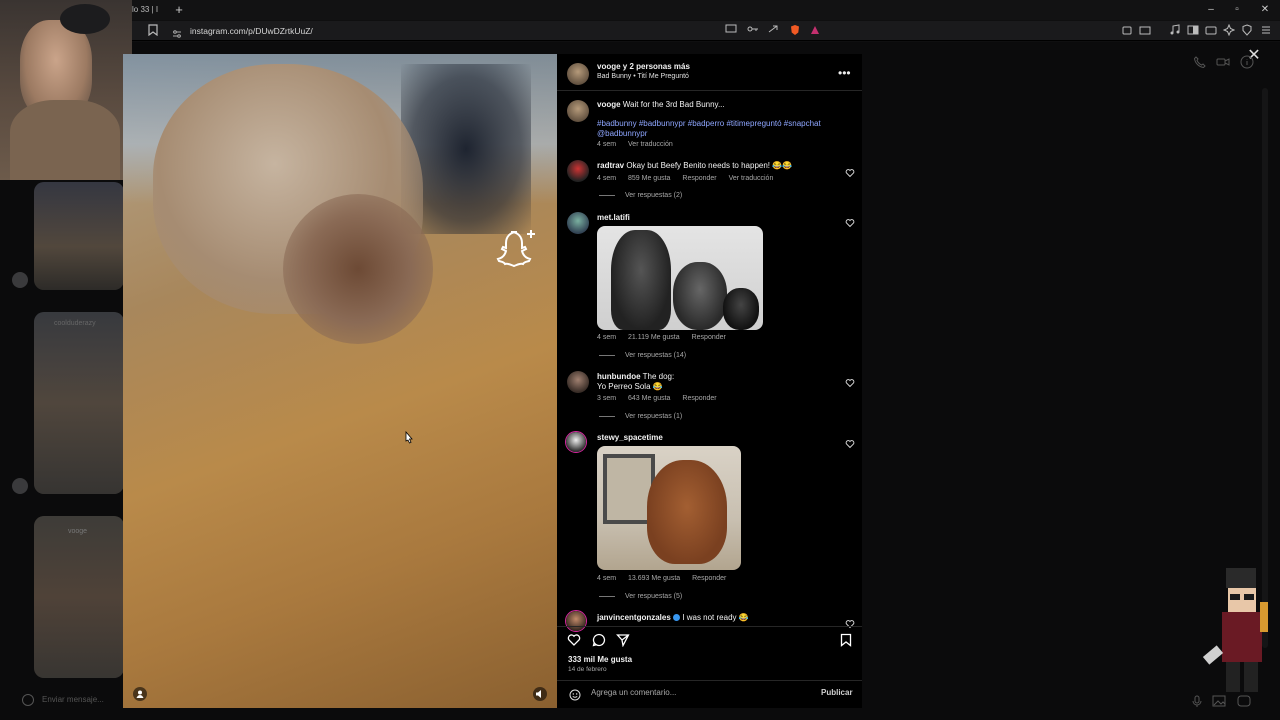 Image resolution: width=1280 pixels, height=720 pixels. What do you see at coordinates (731, 31) in the screenshot?
I see `cast-icon` at bounding box center [731, 31].